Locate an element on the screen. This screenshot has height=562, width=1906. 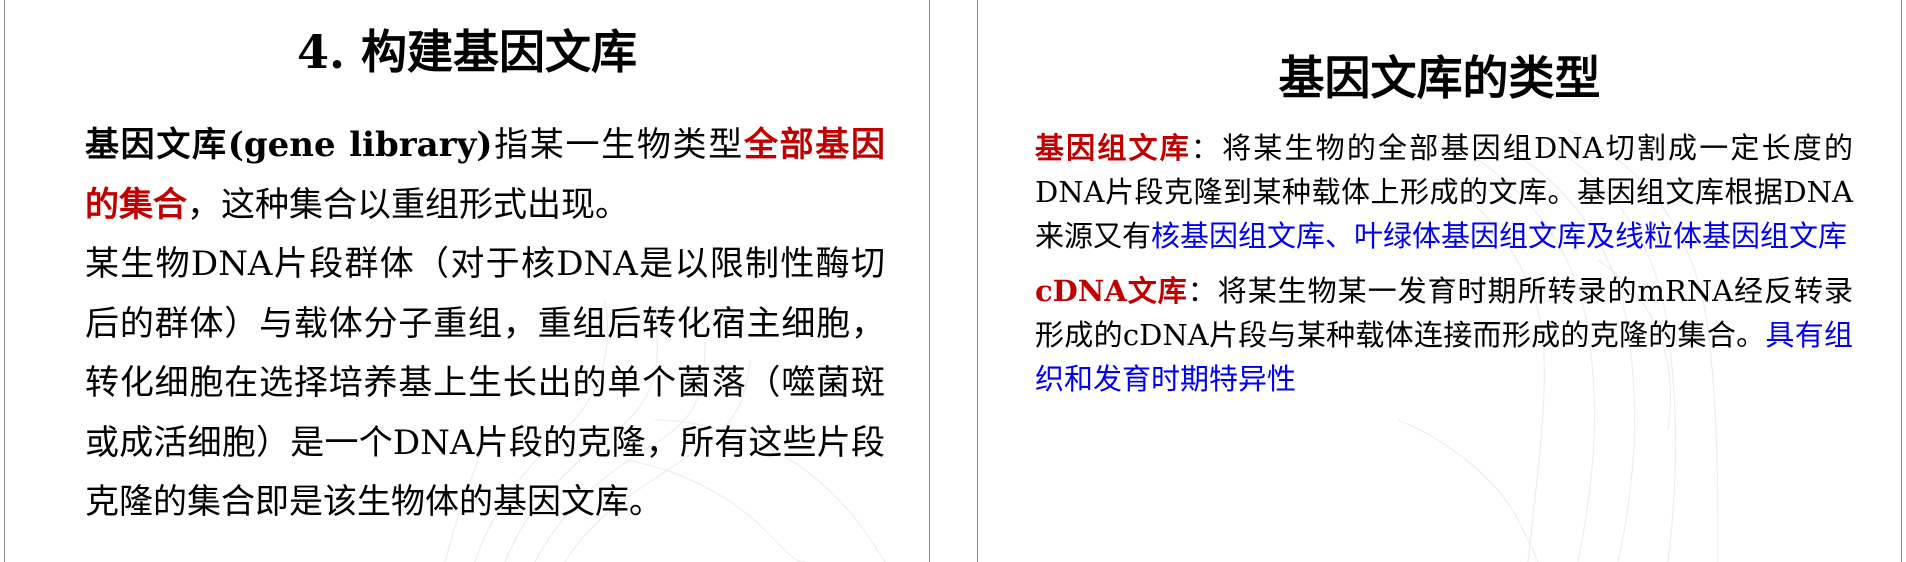
genomic-library-types: 核基因组文库、叶绿体基因组文库及线粒体基因组文库 is located at coordinates (1499, 236).